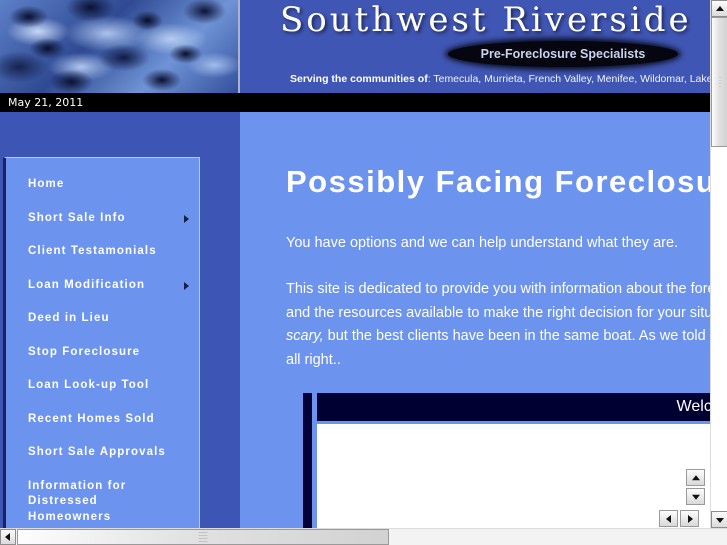 The height and width of the screenshot is (545, 727). What do you see at coordinates (84, 351) in the screenshot?
I see `sidebar-item-label: Stop Foreclosure` at bounding box center [84, 351].